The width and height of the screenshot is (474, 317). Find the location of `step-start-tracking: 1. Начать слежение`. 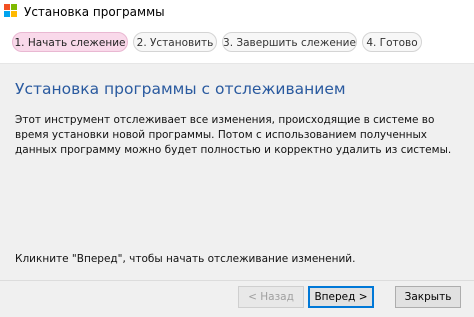

step-start-tracking: 1. Начать слежение is located at coordinates (70, 42).